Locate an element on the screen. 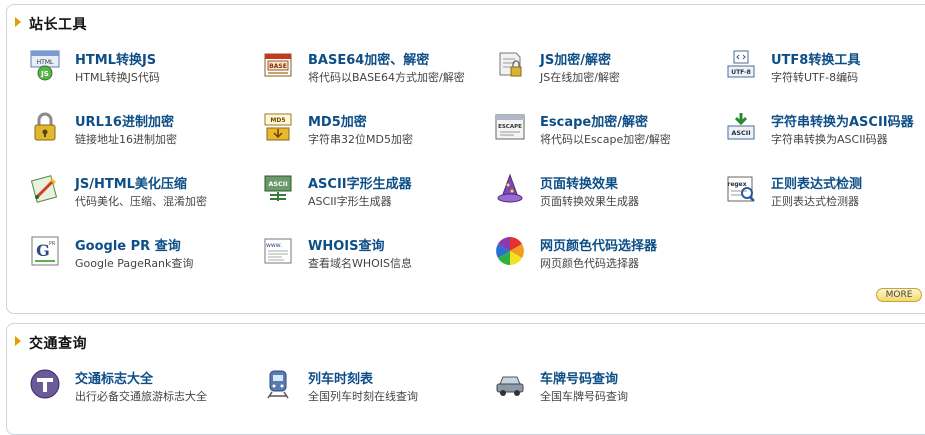 Image resolution: width=925 pixels, height=435 pixels. tool-desc: JS在线加密/解密 is located at coordinates (580, 77).